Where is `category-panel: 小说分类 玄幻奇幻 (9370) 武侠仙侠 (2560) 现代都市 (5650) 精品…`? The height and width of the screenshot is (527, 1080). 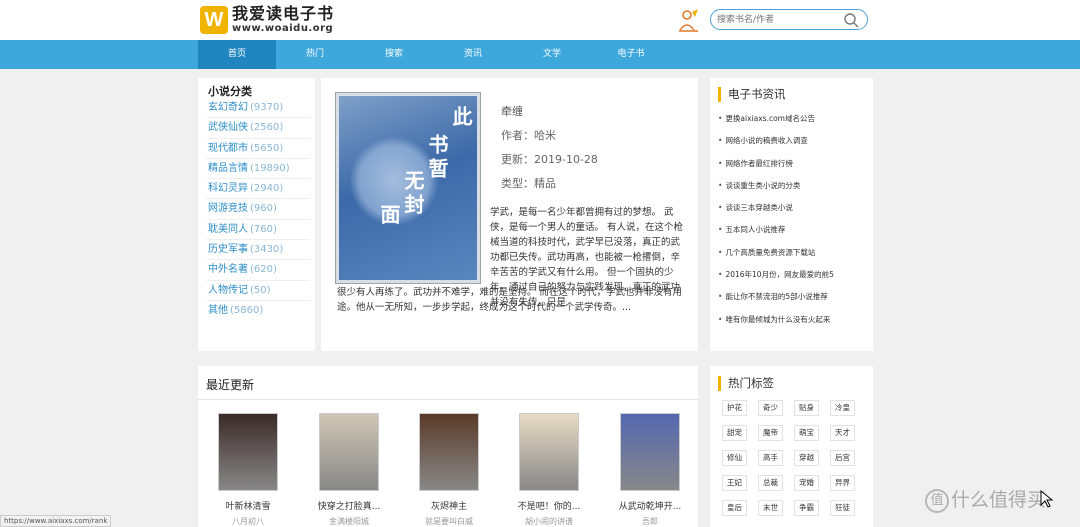 category-panel: 小说分类 玄幻奇幻 (9370) 武侠仙侠 (2560) 现代都市 (5650) 精品… is located at coordinates (256, 214).